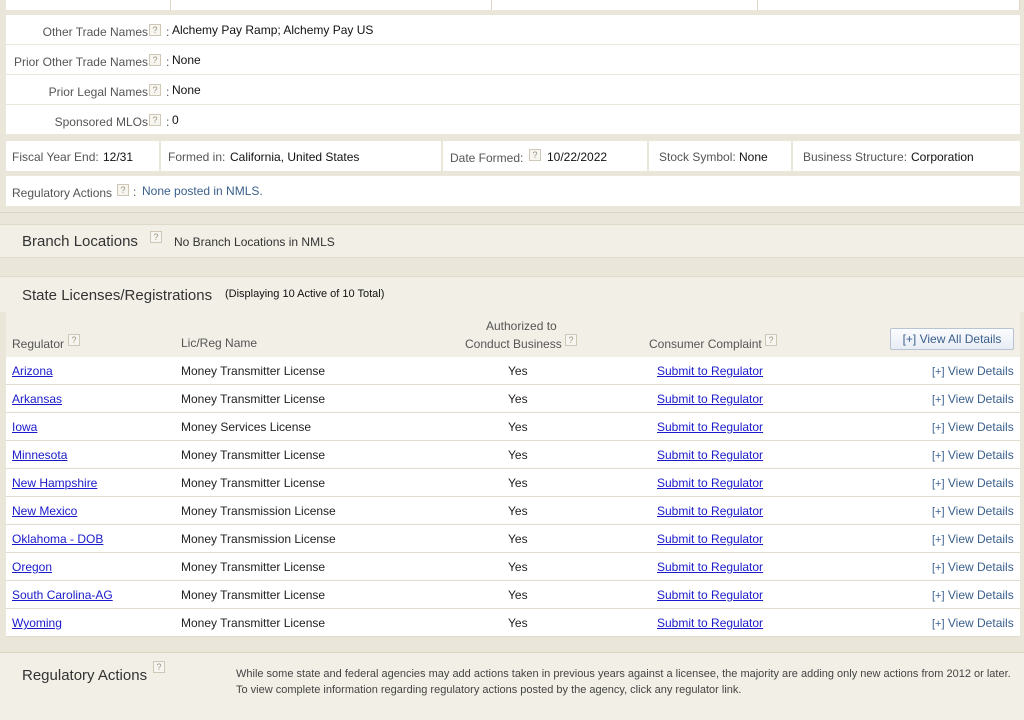  Describe the element at coordinates (80, 62) in the screenshot. I see `field-label: Prior Other Trade Names` at that location.